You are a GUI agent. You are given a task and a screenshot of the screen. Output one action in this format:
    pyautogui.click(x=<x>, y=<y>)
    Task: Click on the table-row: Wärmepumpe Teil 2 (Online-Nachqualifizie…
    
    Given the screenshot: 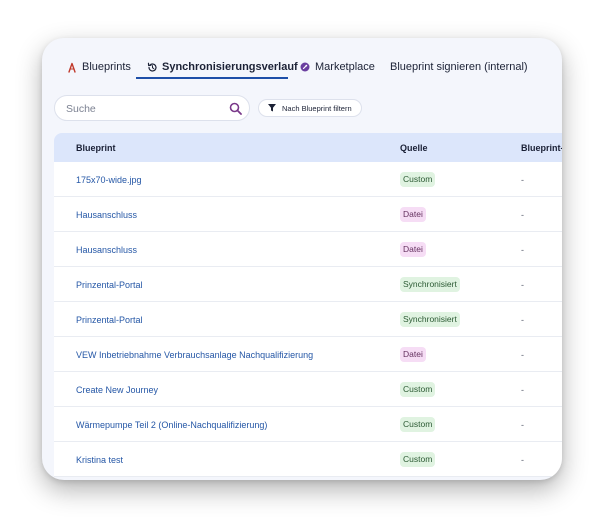 What is the action you would take?
    pyautogui.click(x=308, y=424)
    